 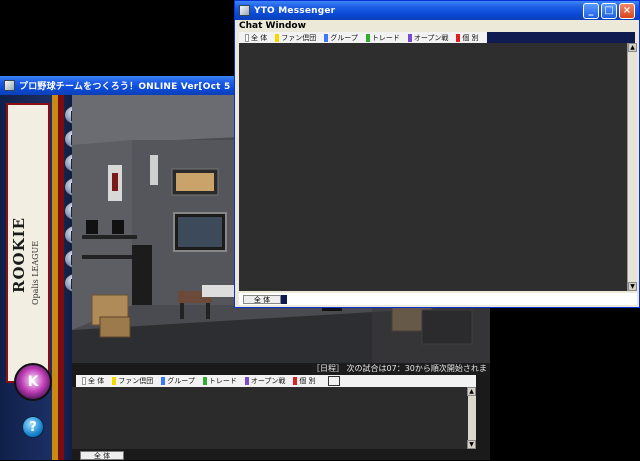 I want to click on sidebar-stripe, so click(x=61, y=277).